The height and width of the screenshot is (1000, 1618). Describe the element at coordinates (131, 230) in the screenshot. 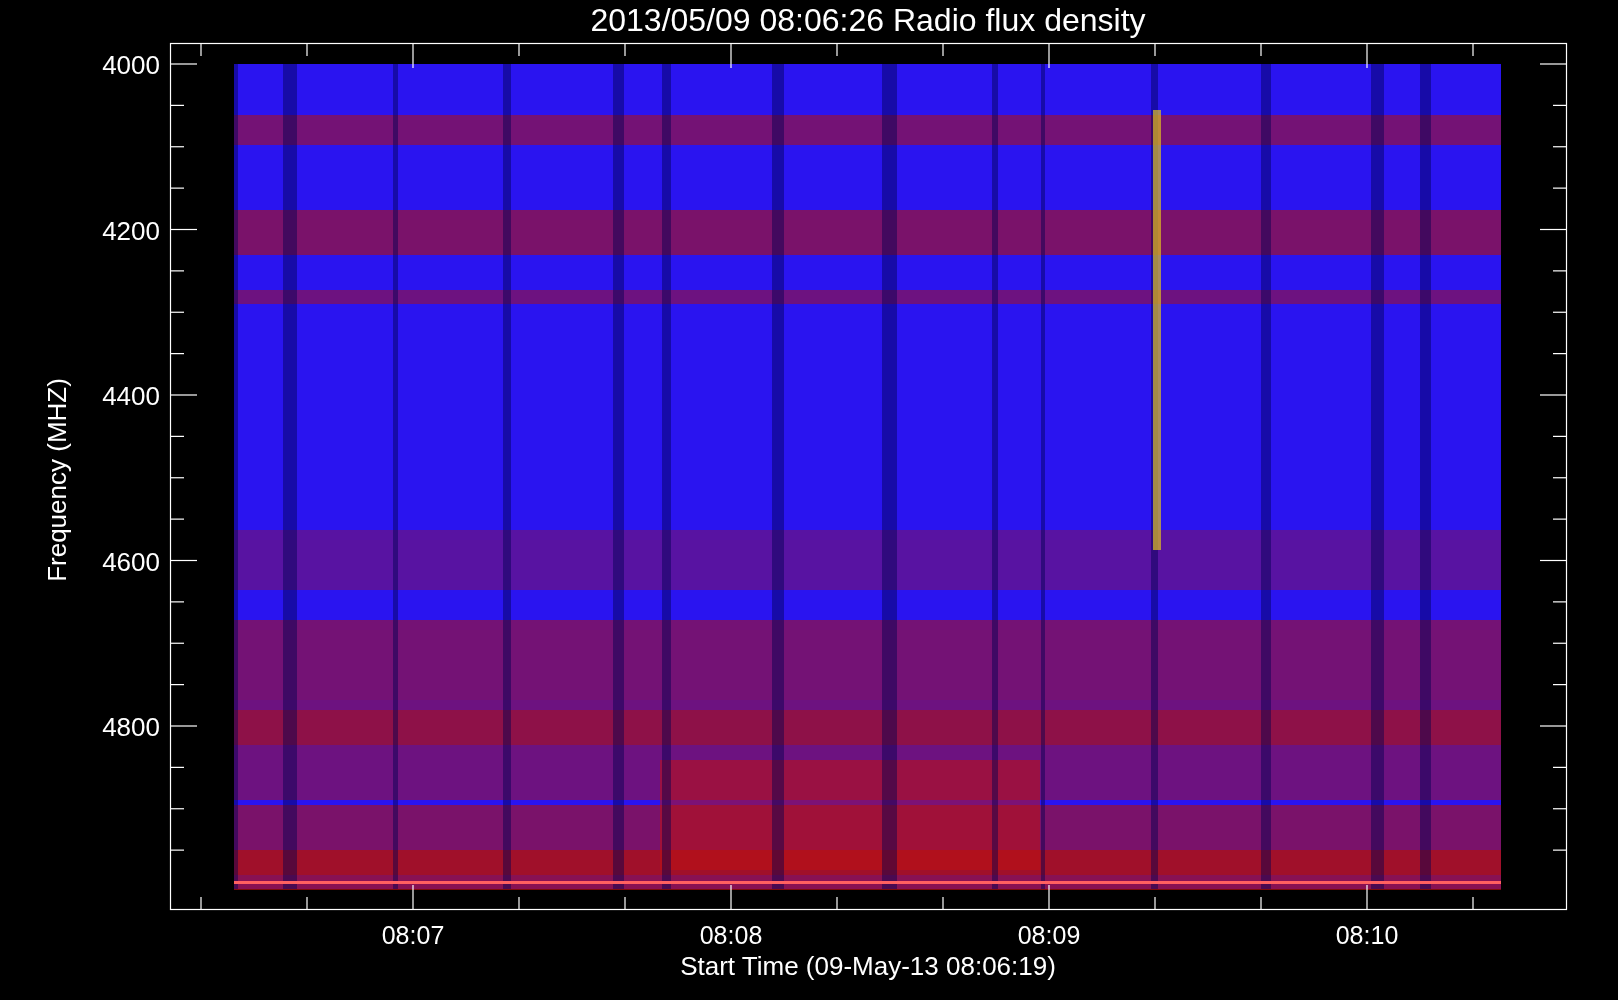

I see `y-tick-label: 4200` at that location.